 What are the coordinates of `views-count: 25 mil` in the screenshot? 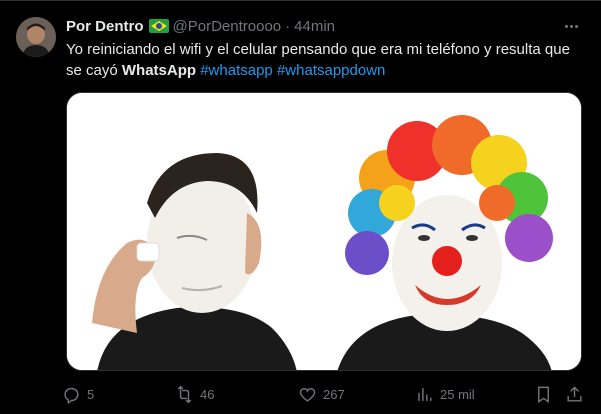 It's located at (457, 394).